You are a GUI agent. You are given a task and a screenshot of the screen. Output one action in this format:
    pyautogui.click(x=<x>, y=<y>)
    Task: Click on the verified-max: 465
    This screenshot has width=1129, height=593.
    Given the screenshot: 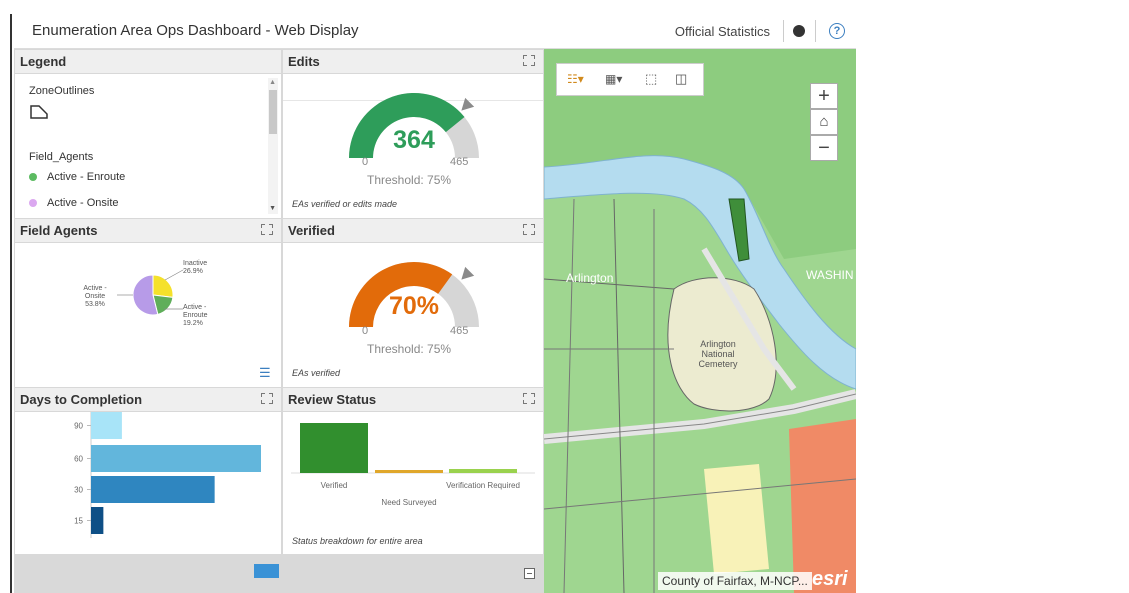 What is the action you would take?
    pyautogui.click(x=459, y=331)
    